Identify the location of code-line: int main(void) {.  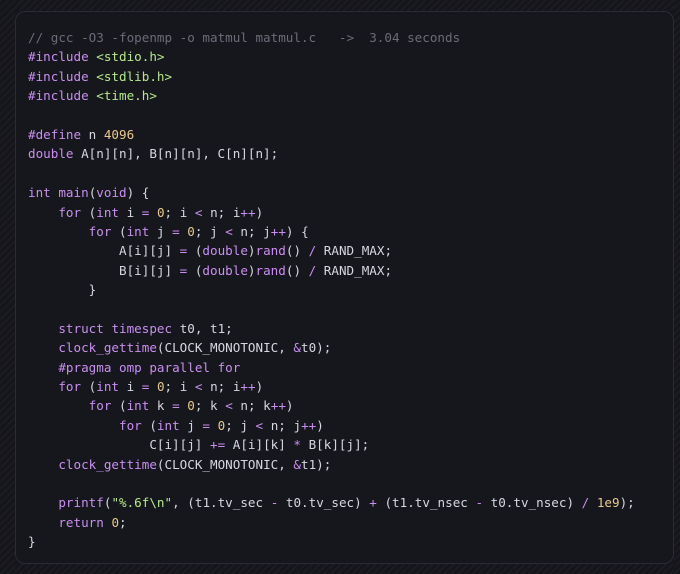
(331, 192).